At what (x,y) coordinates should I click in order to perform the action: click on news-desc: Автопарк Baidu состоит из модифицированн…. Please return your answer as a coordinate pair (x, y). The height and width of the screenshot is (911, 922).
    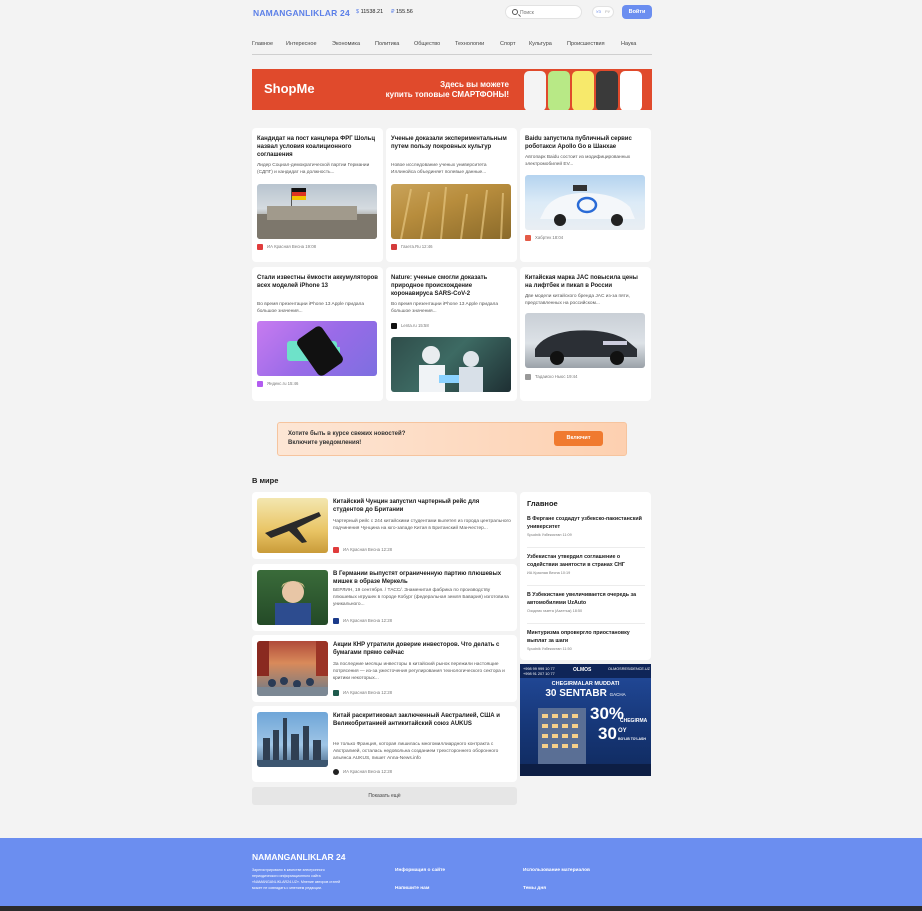
    Looking at the image, I should click on (578, 161).